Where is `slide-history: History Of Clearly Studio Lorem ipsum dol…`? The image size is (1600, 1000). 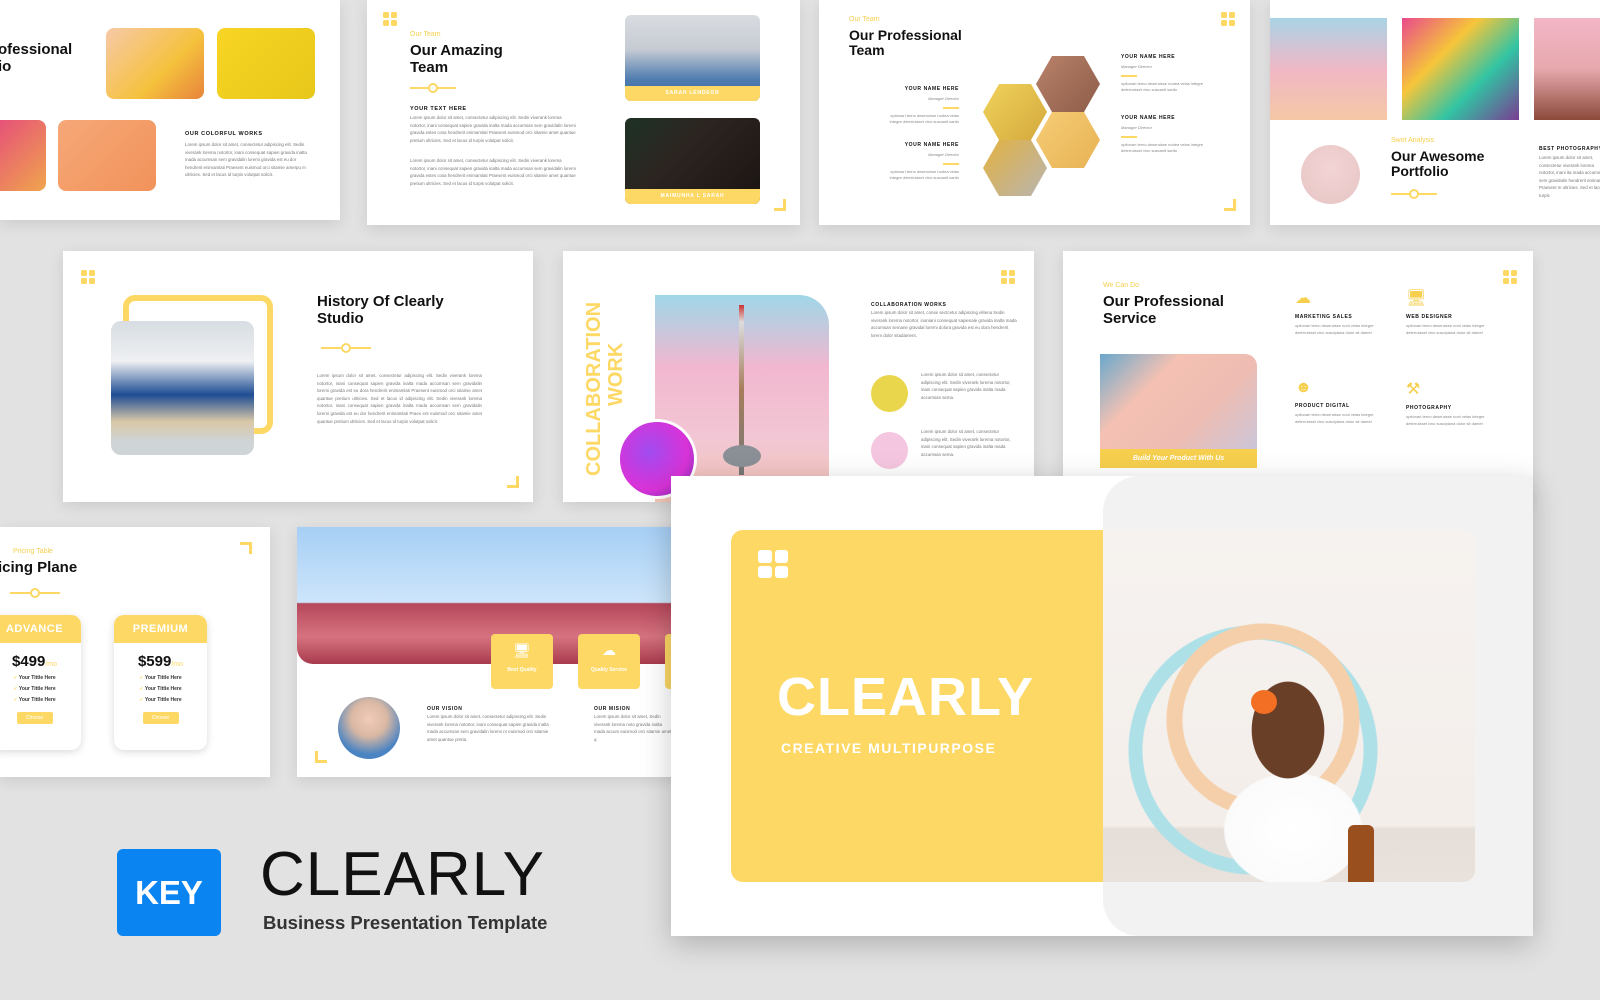
slide-history: History Of Clearly Studio Lorem ipsum dol… is located at coordinates (298, 376).